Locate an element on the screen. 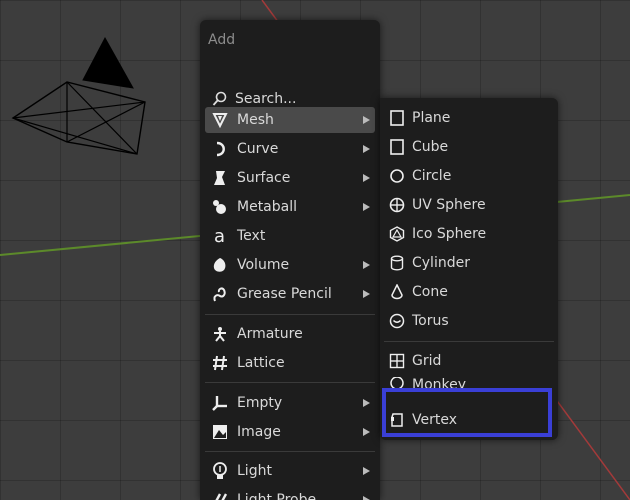 This screenshot has width=630, height=500. submenu-item-label: Torus is located at coordinates (430, 321).